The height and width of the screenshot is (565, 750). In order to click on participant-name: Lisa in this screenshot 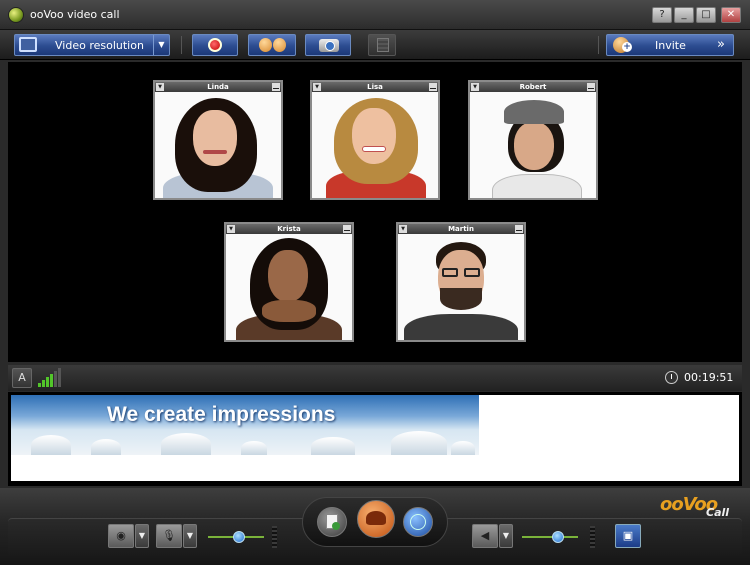, I will do `click(375, 87)`.